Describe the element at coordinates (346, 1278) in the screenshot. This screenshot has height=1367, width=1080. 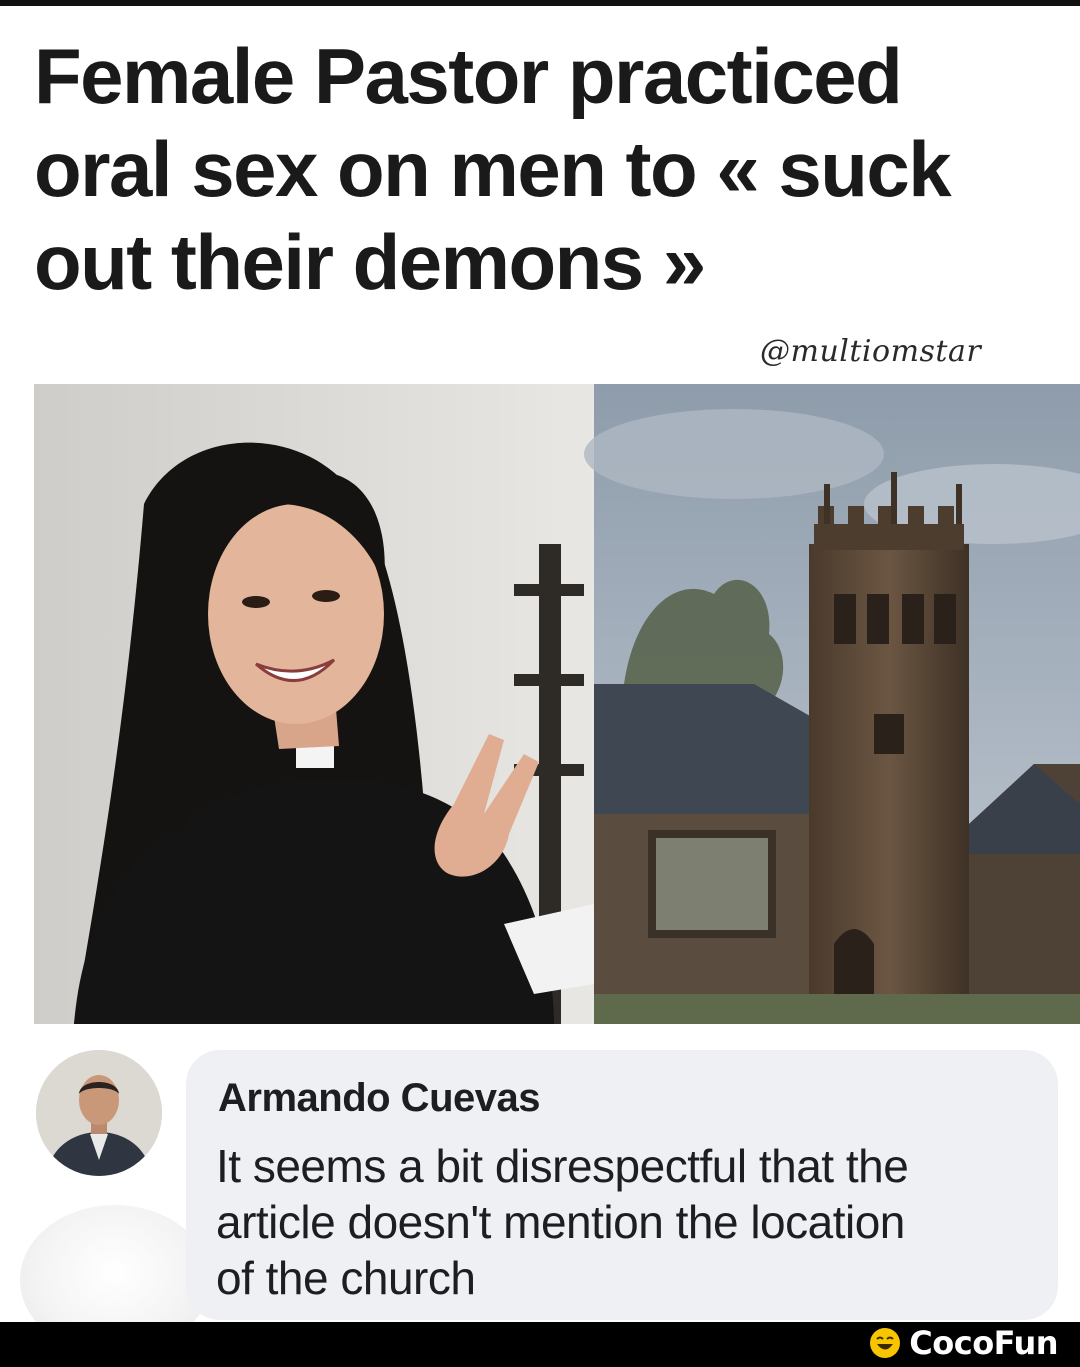
I see `comment-text-line-3: of the church` at that location.